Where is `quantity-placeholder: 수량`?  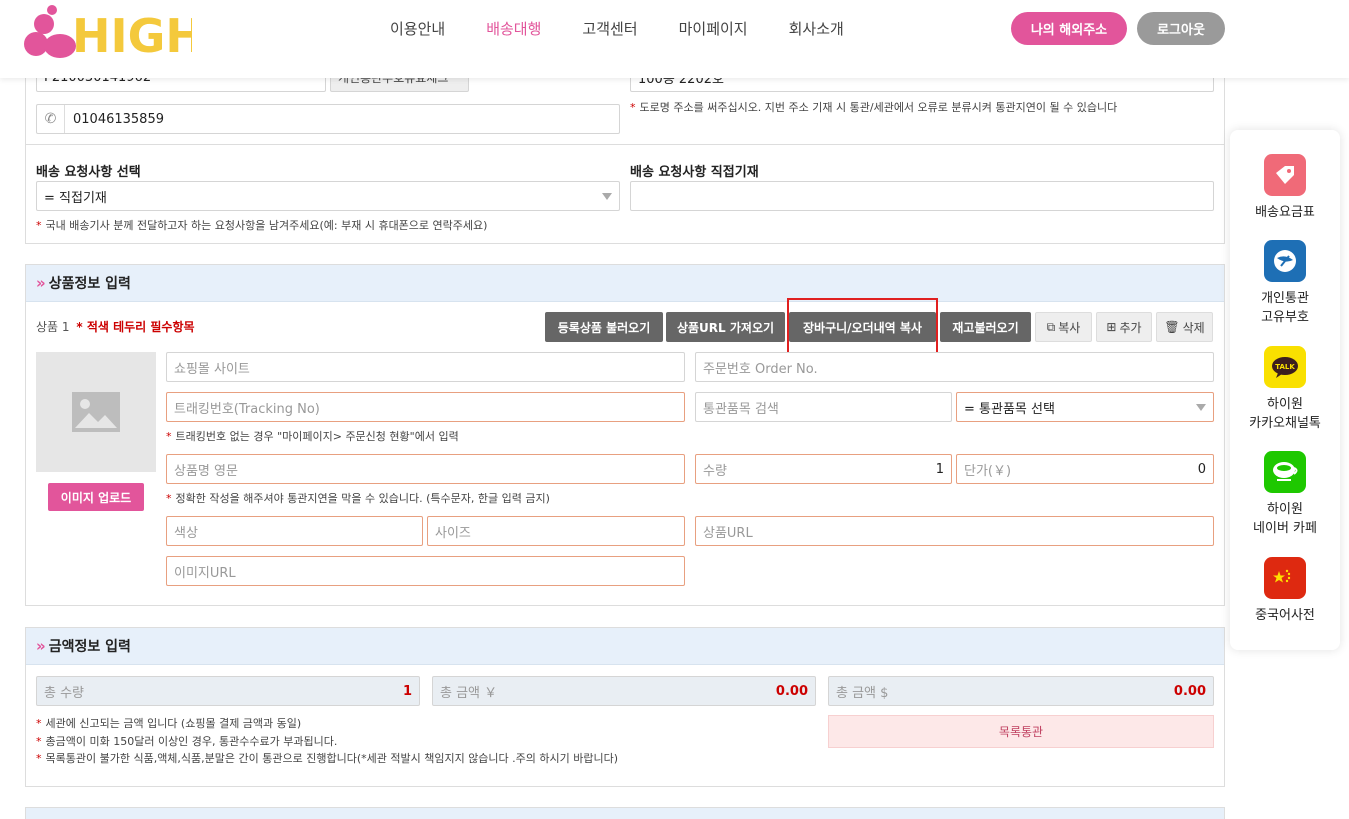
quantity-placeholder: 수량 is located at coordinates (715, 471).